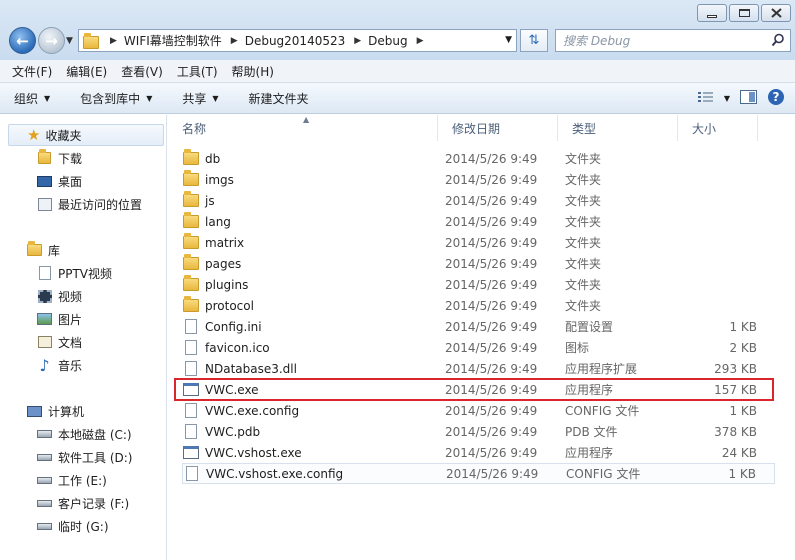 The width and height of the screenshot is (795, 560). I want to click on include-library-button: 包含到库中 ▼, so click(116, 98).